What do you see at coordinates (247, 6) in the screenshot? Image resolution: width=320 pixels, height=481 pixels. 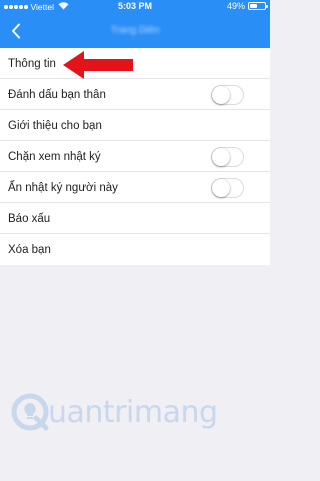 I see `status-right: 49%` at bounding box center [247, 6].